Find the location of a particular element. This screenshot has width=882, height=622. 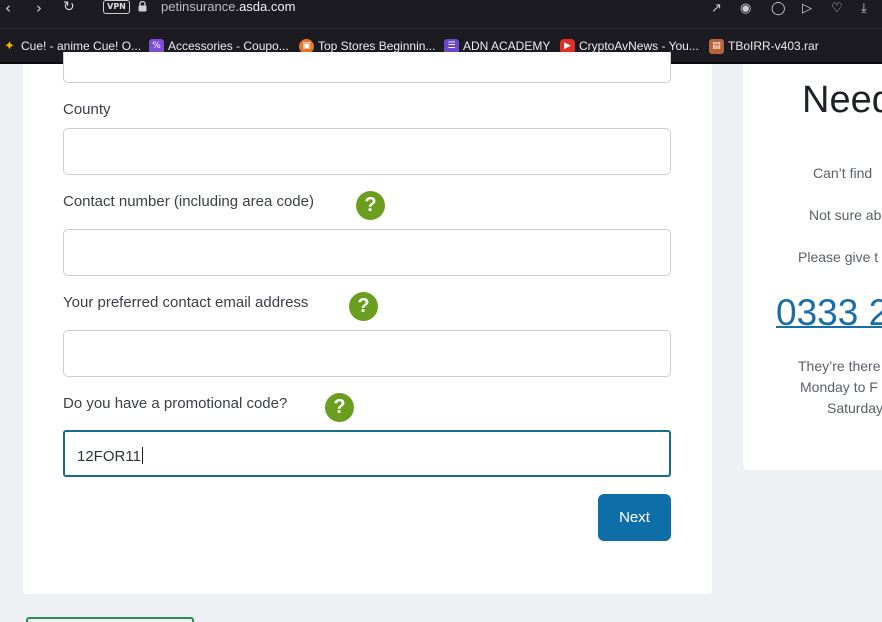

county-label: County is located at coordinates (87, 109).